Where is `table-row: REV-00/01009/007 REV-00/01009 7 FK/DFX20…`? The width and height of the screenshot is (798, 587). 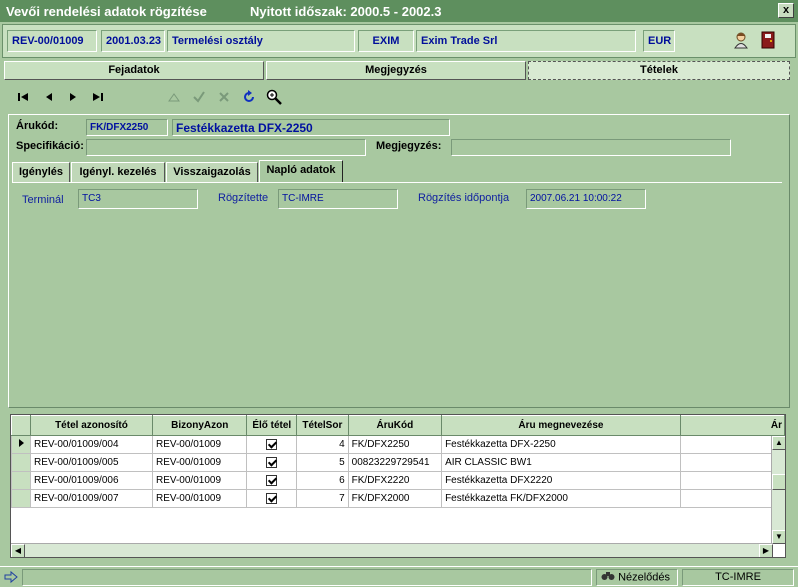
table-row: REV-00/01009/007 REV-00/01009 7 FK/DFX20… is located at coordinates (398, 498).